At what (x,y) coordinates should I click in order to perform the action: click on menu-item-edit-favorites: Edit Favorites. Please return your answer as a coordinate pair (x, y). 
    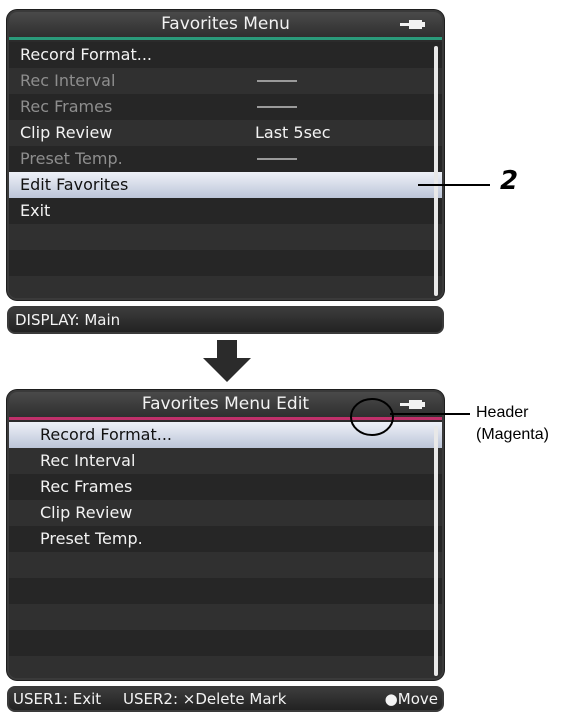
    Looking at the image, I should click on (225, 185).